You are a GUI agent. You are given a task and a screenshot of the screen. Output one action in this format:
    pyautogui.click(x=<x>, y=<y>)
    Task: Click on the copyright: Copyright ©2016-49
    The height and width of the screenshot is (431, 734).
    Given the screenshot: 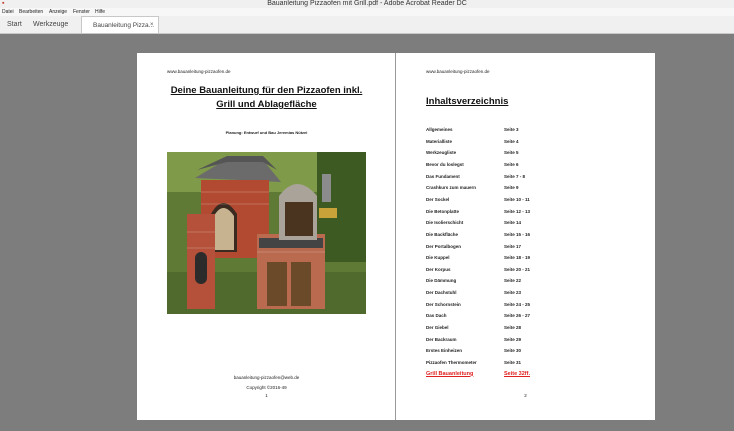 What is the action you would take?
    pyautogui.click(x=266, y=387)
    